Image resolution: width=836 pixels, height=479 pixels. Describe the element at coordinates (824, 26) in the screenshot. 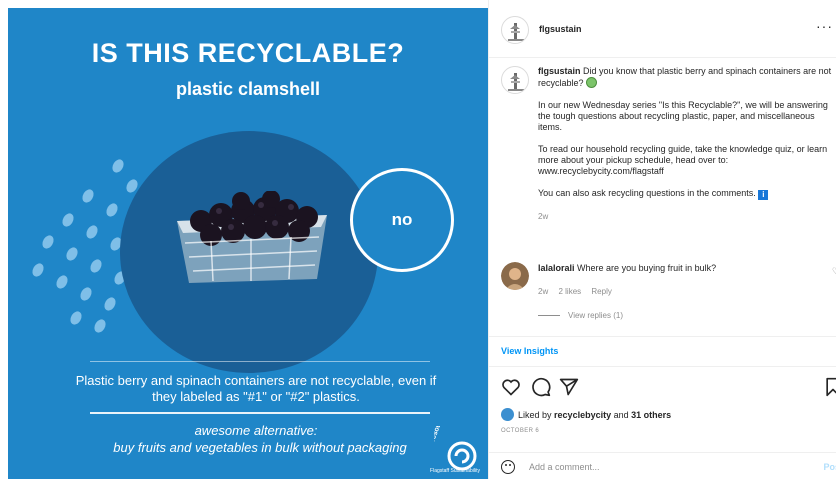

I see `more-icon: ···` at that location.